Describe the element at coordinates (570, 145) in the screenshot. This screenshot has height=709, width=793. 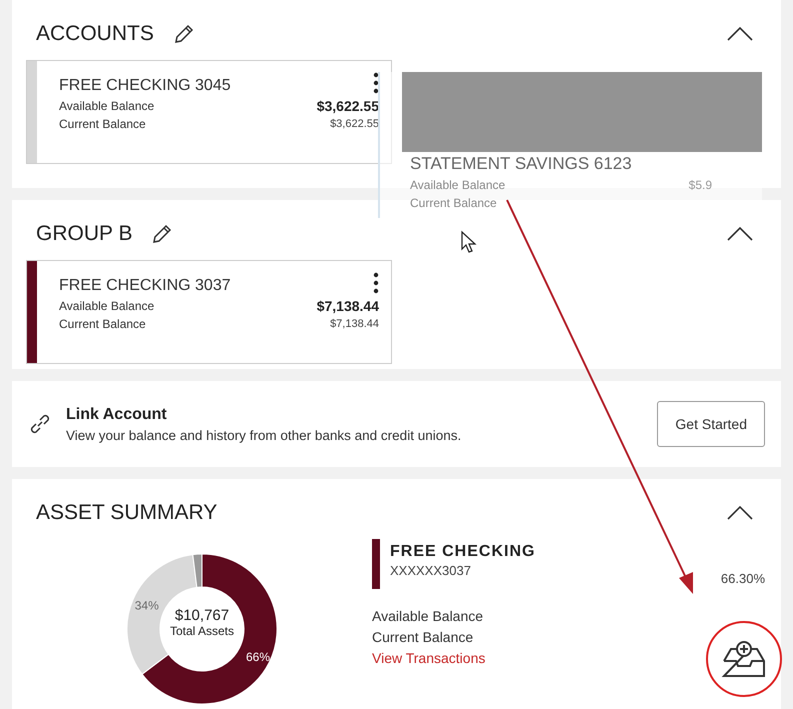
I see `dragged-account-card: STATEMENT SAVINGS 6123 Available Balance $5.9 Current Balance` at that location.